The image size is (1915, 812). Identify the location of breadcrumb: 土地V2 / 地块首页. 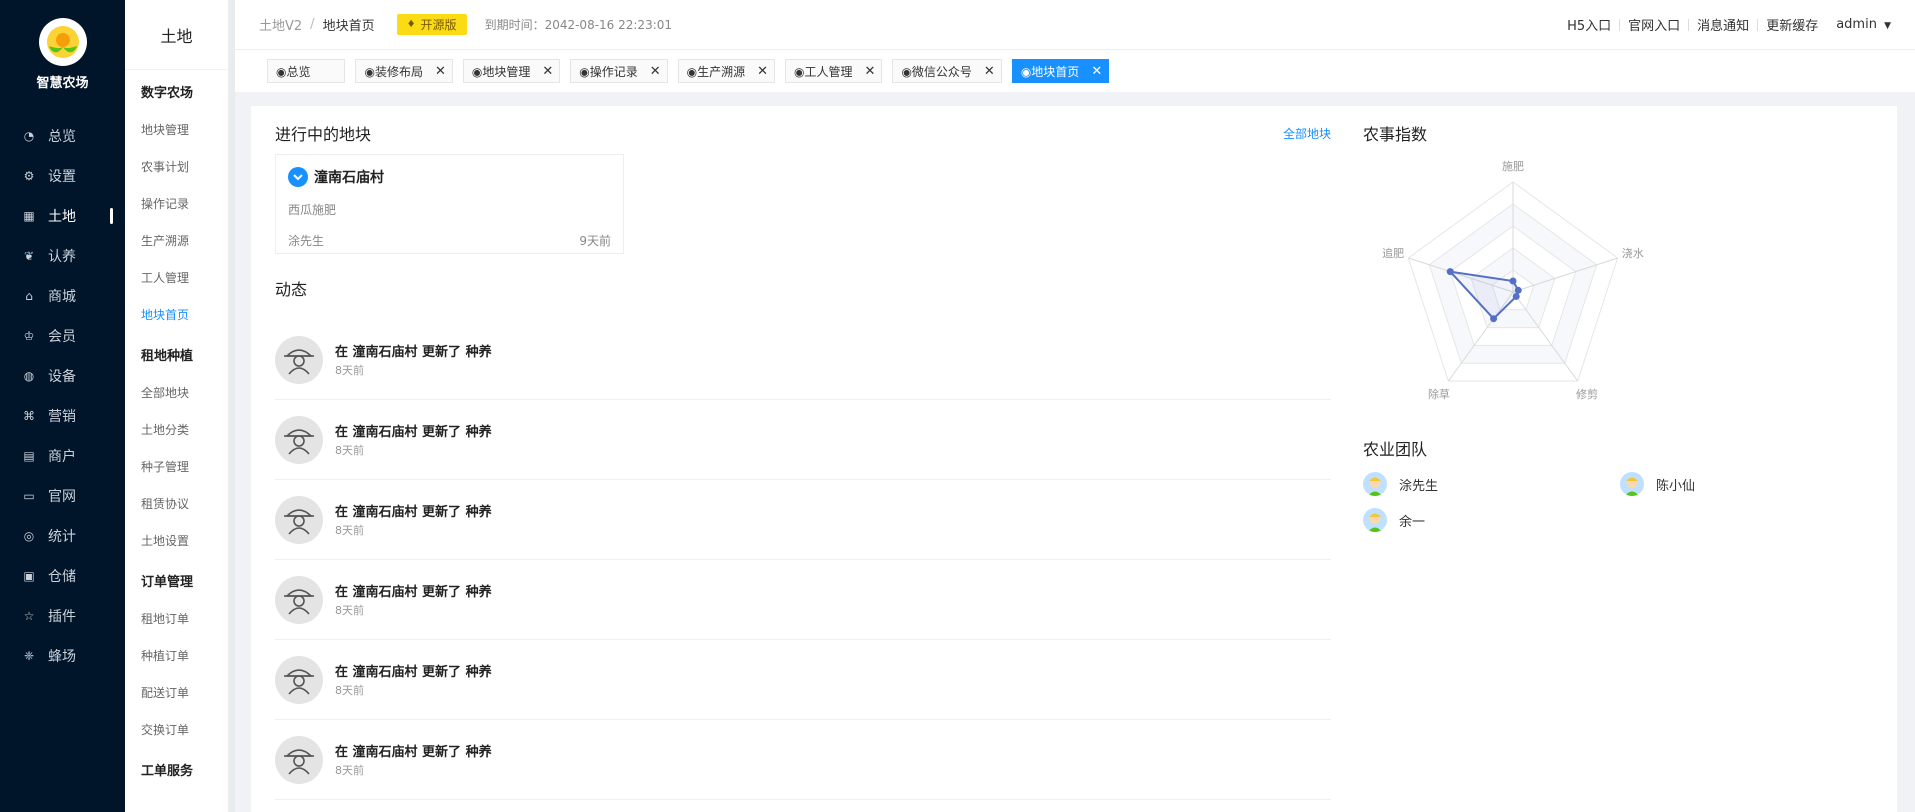
(317, 24).